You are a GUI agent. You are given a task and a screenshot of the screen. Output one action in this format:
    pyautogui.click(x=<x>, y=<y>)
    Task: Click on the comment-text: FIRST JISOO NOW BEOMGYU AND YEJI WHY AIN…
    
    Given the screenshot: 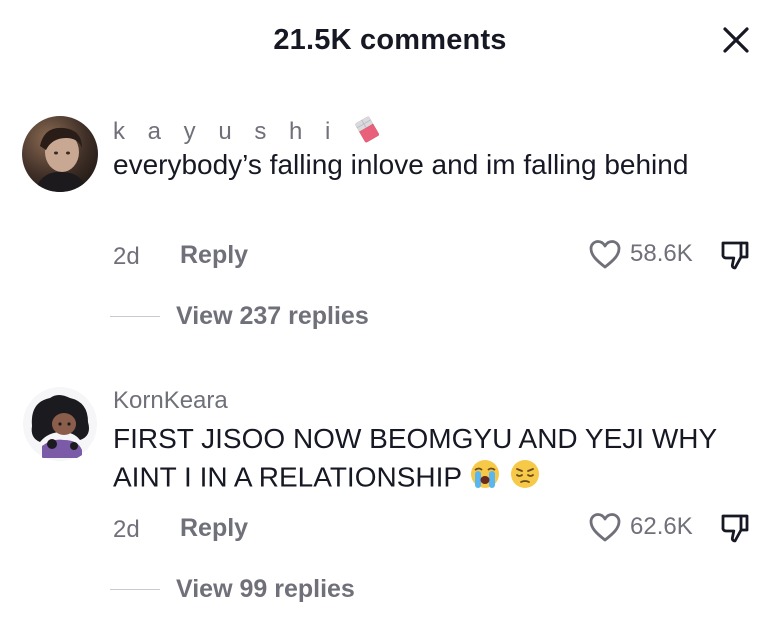 What is the action you would take?
    pyautogui.click(x=438, y=460)
    